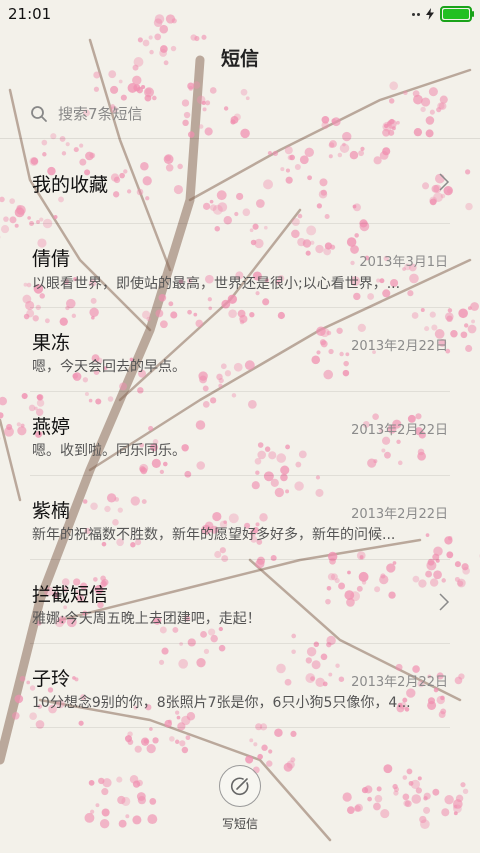 The width and height of the screenshot is (480, 853). Describe the element at coordinates (51, 343) in the screenshot. I see `contact-name: 果冻` at that location.